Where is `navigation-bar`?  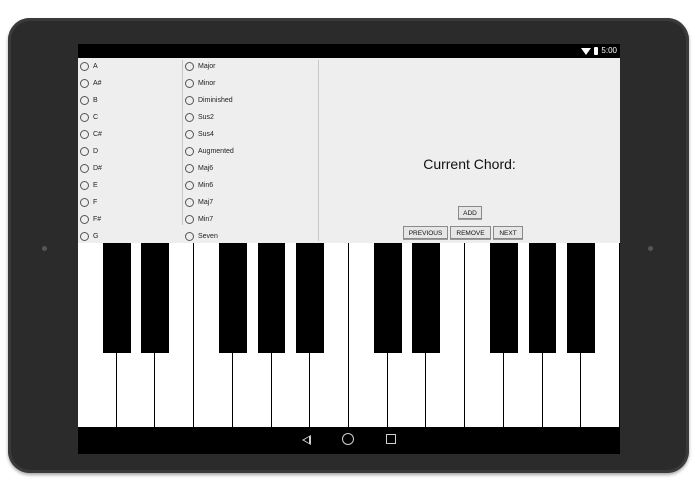 navigation-bar is located at coordinates (349, 440).